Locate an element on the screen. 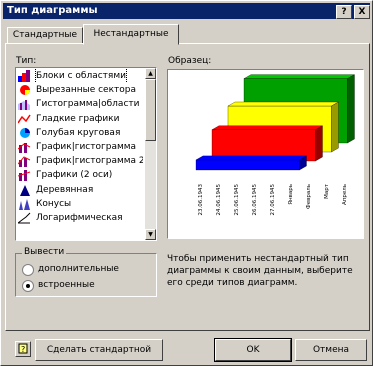  list-item: Голубая круговая is located at coordinates (80, 133).